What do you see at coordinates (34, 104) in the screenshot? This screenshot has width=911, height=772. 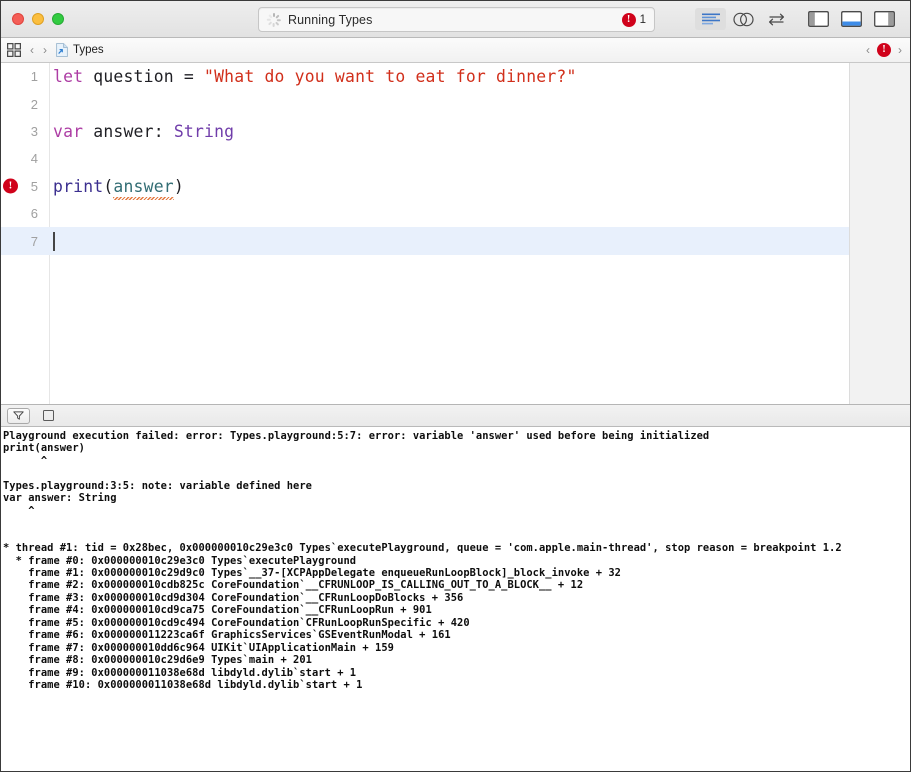 I see `line-number: 2` at bounding box center [34, 104].